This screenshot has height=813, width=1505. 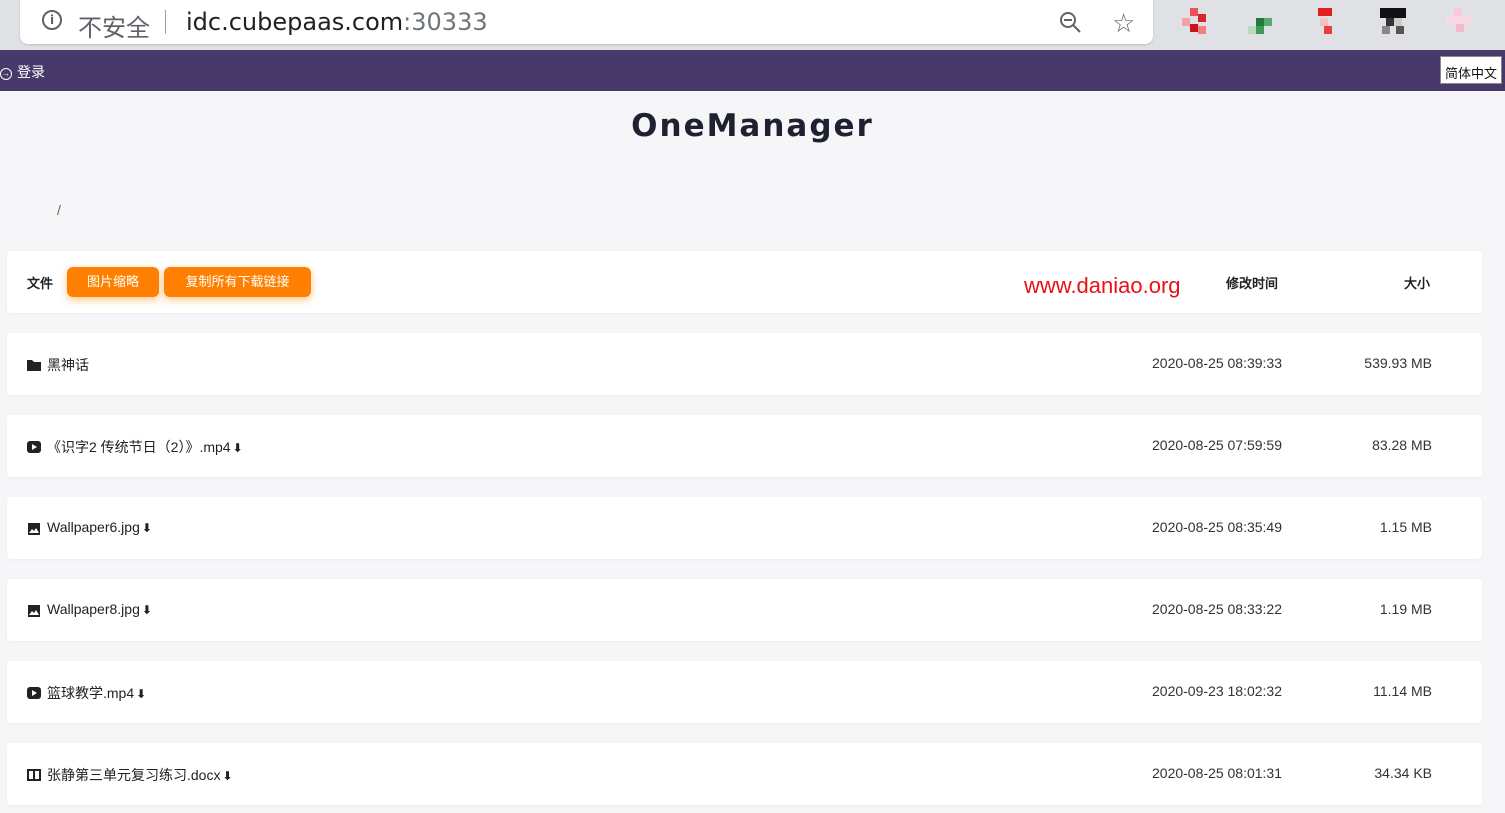 What do you see at coordinates (445, 22) in the screenshot?
I see `url-port: :30333` at bounding box center [445, 22].